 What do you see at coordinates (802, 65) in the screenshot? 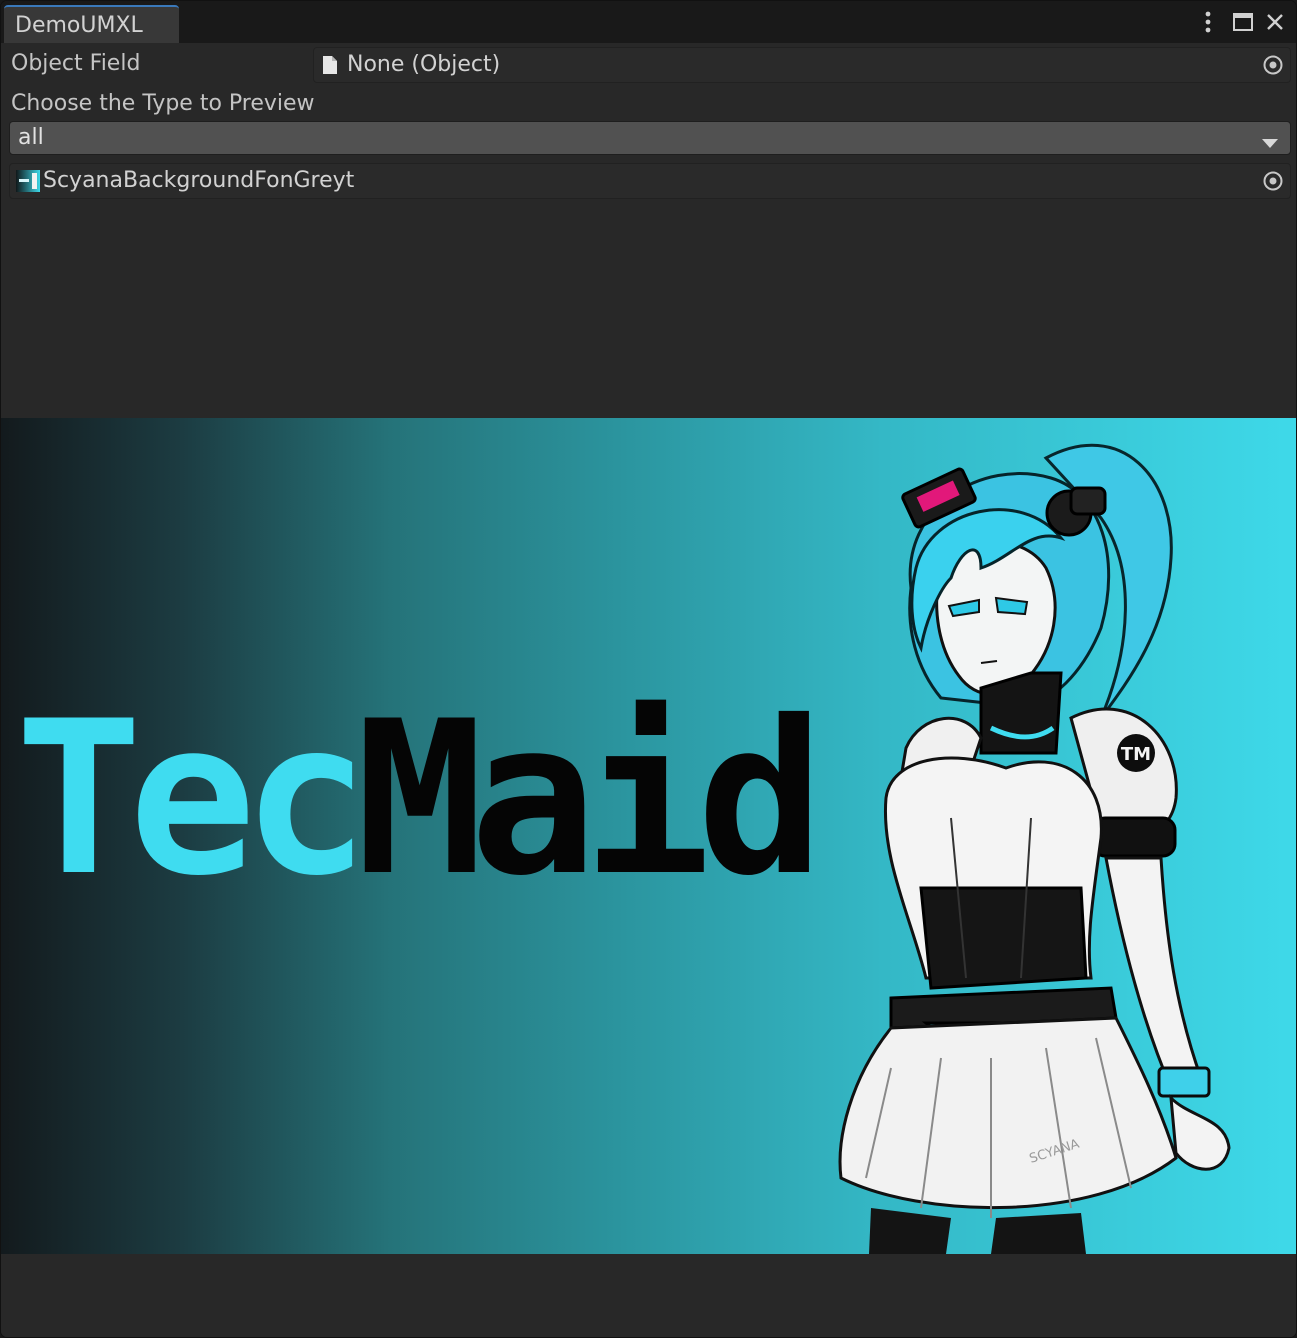
I see `object-field-input: None (Object)` at bounding box center [802, 65].